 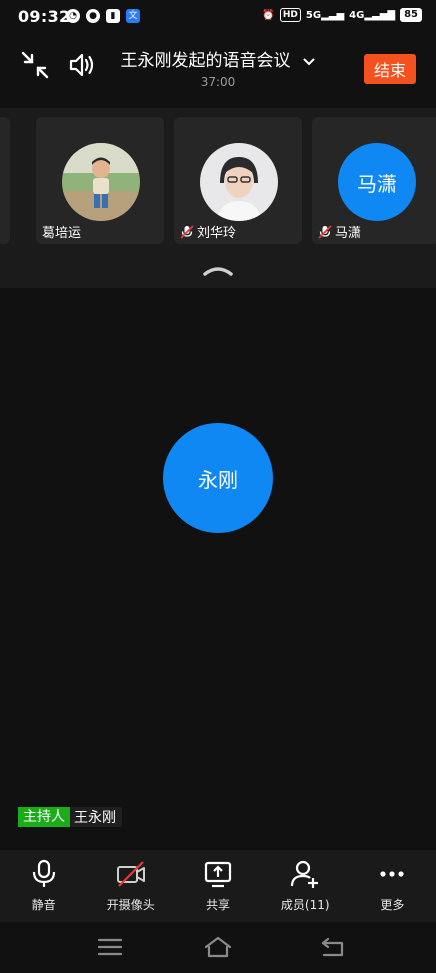 I want to click on meeting-header: 王永刚发起的语音会议 37:00 结束, so click(x=218, y=66).